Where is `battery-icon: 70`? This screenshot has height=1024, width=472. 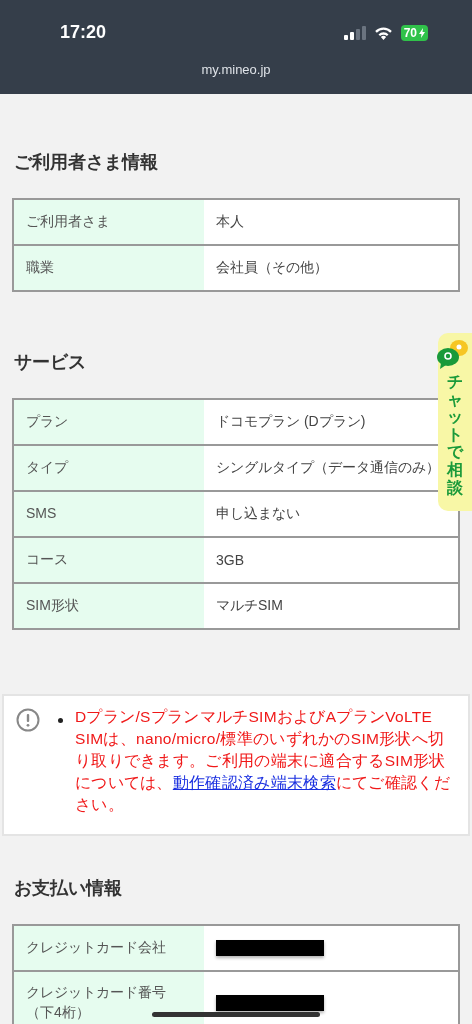
battery-icon: 70 is located at coordinates (414, 32).